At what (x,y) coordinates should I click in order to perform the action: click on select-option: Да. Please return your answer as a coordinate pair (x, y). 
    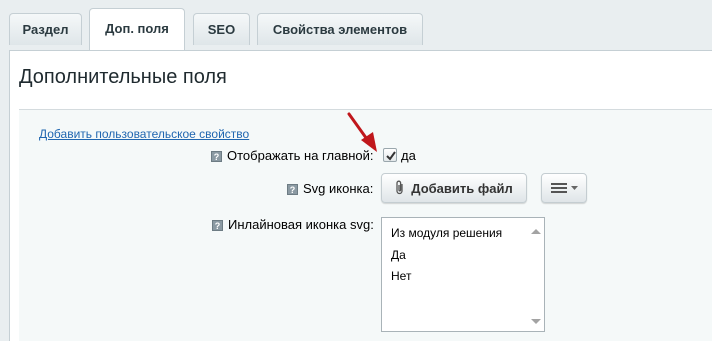
    Looking at the image, I should click on (398, 255).